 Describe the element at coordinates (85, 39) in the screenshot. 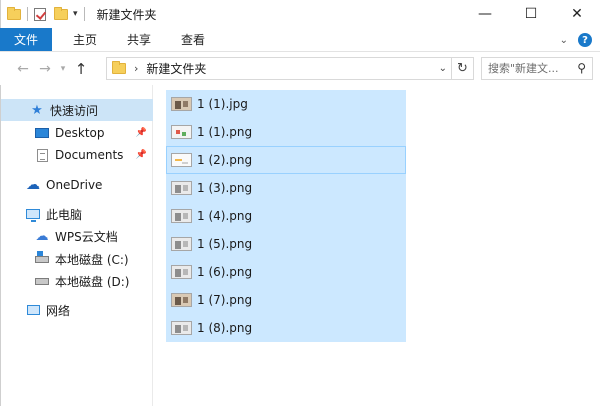

I see `tab-home: 主页` at that location.